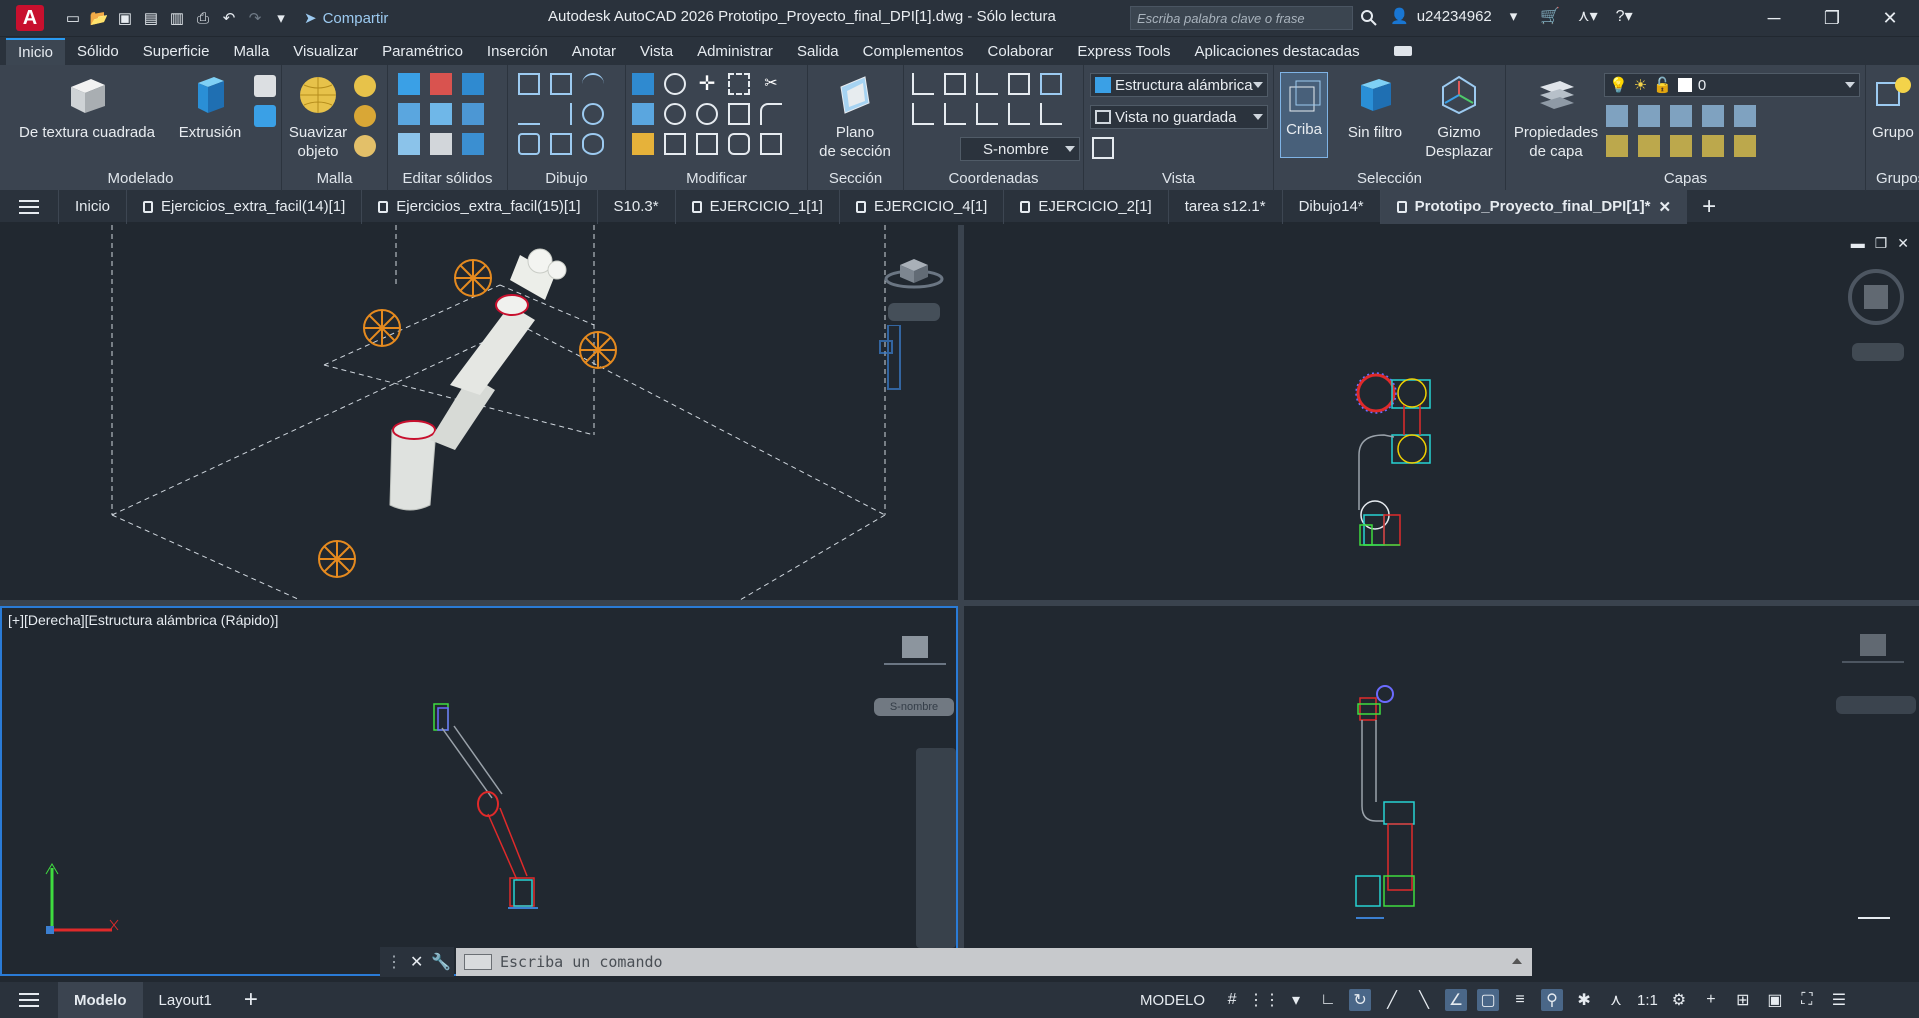 The width and height of the screenshot is (1919, 1018). Describe the element at coordinates (365, 86) in the screenshot. I see `mesh-smooth-more-icon` at that location.